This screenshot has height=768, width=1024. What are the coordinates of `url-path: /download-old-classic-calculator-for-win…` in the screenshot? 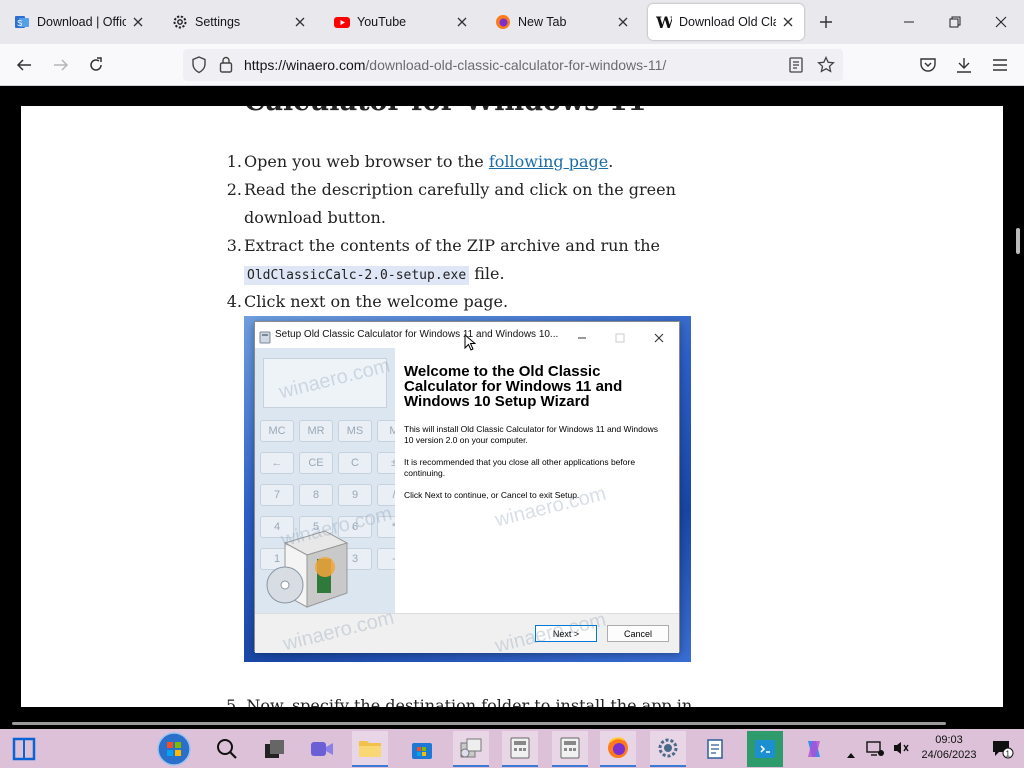 It's located at (516, 65).